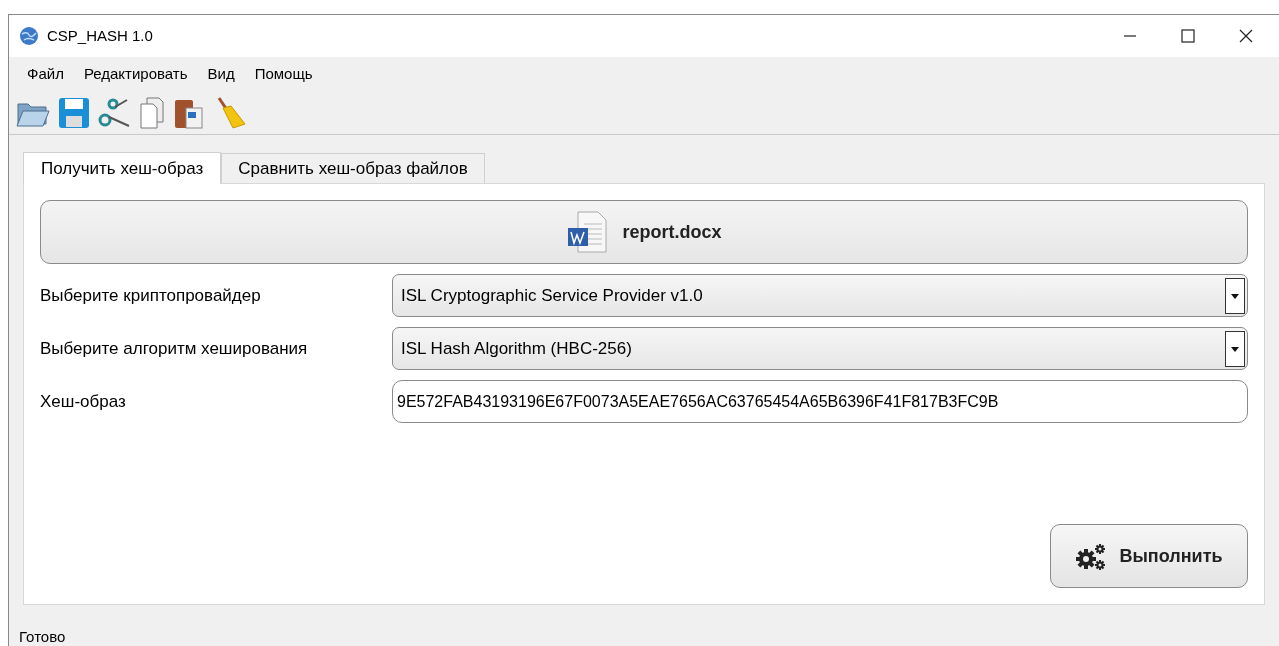  I want to click on tab: Сравнить хеш-образ файлов, so click(353, 168).